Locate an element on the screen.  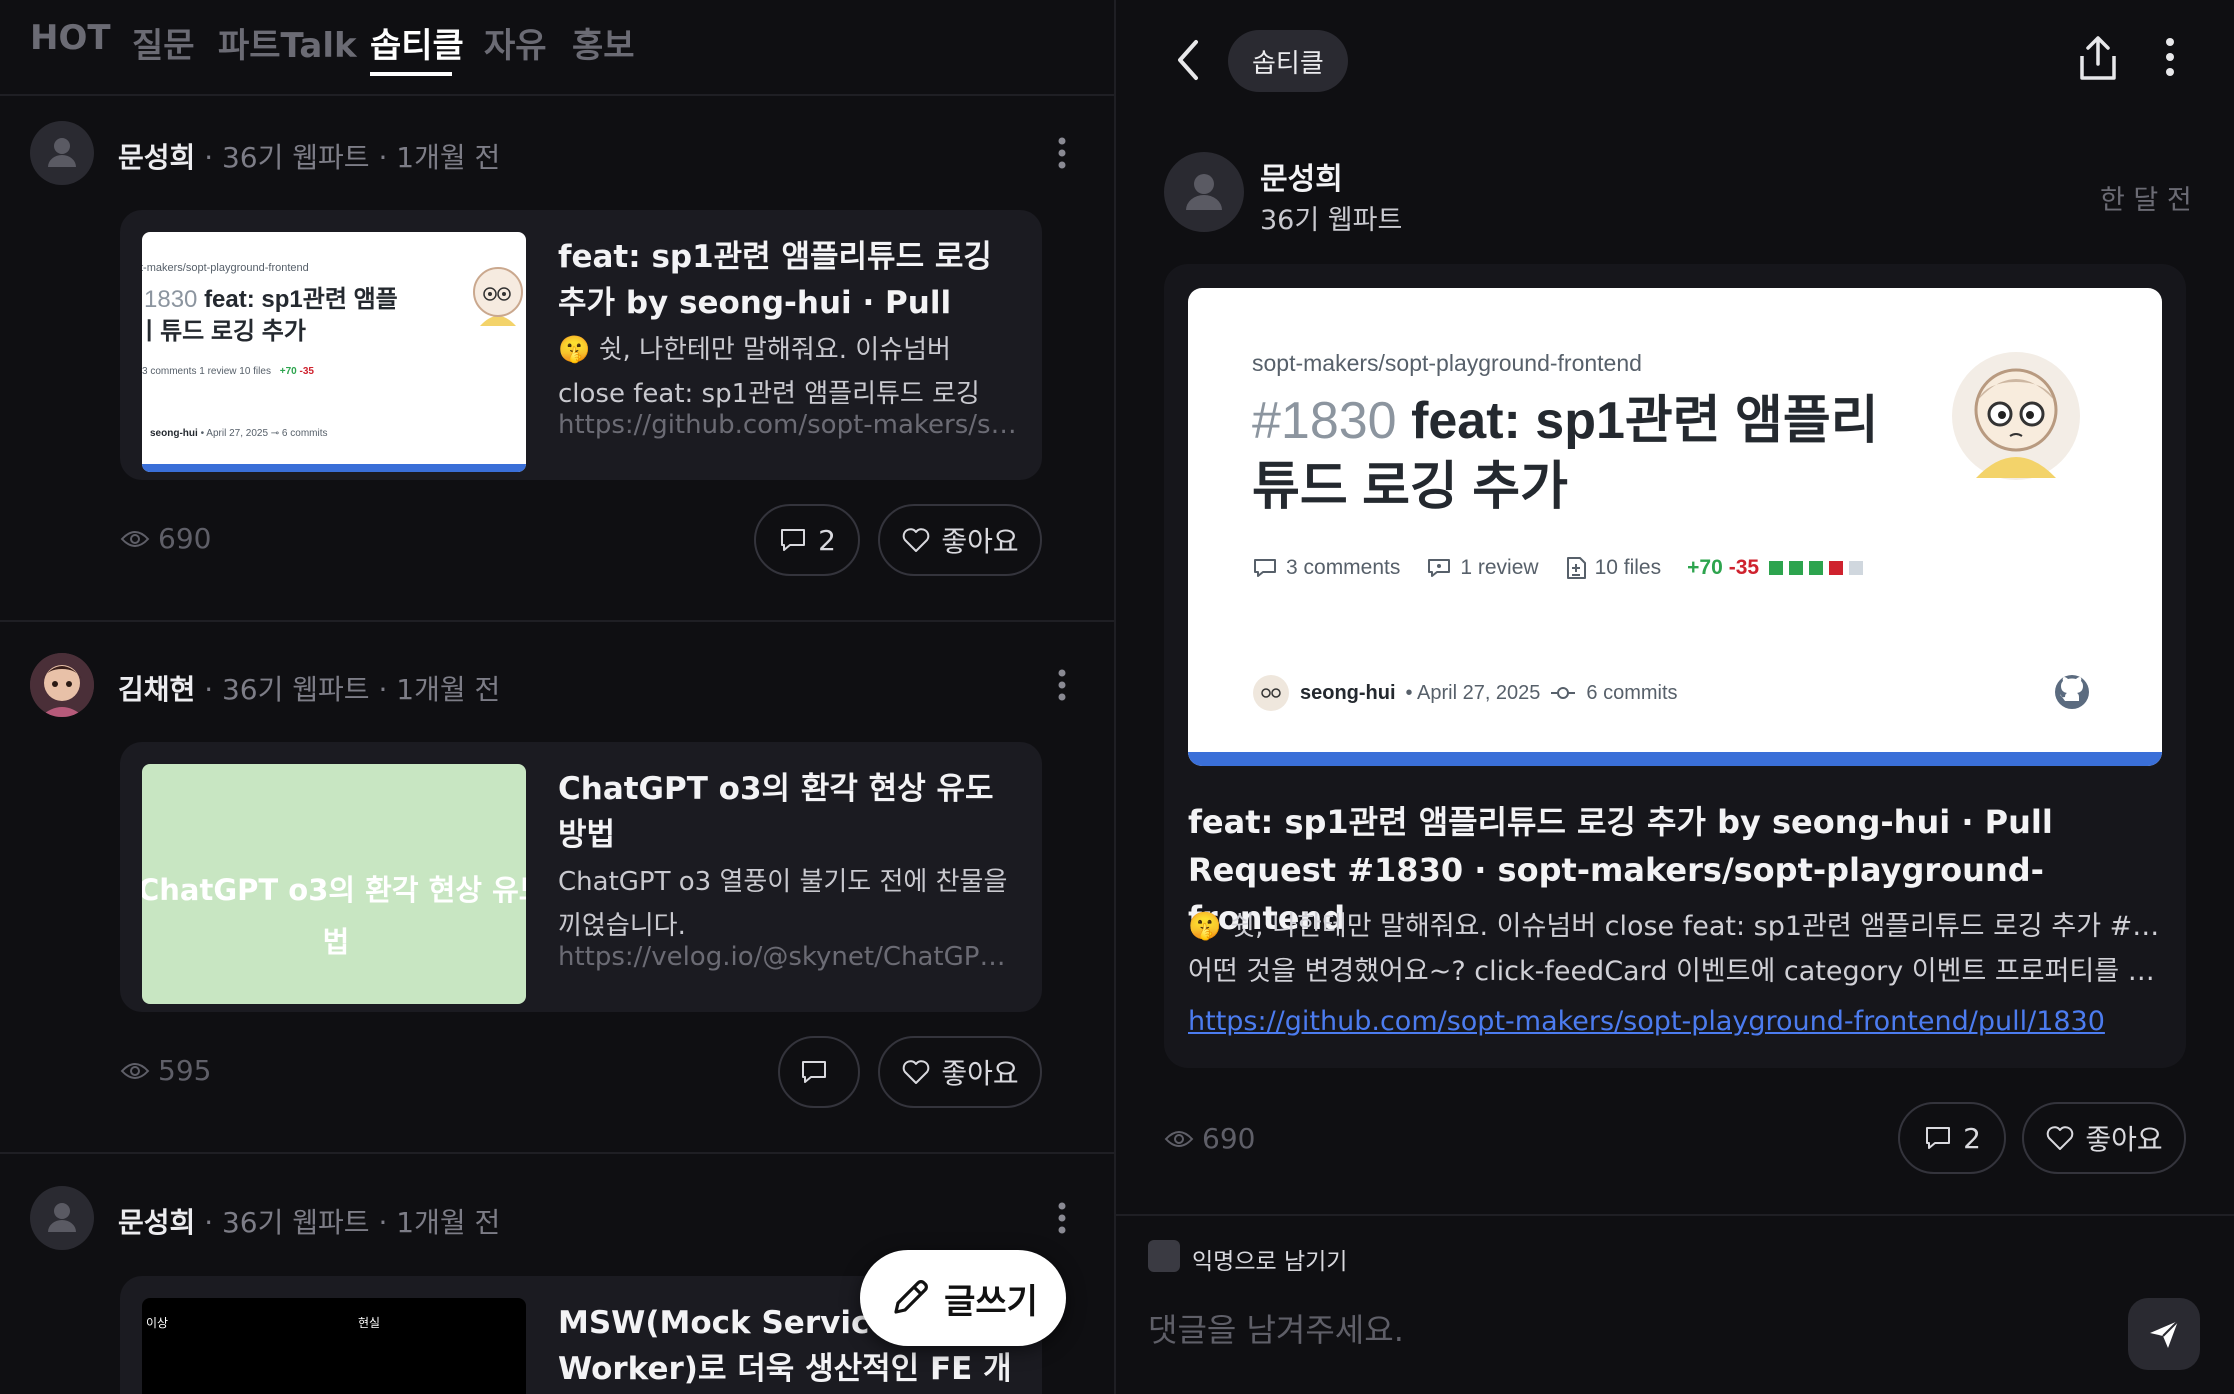
og-accent-bar is located at coordinates (1675, 759).